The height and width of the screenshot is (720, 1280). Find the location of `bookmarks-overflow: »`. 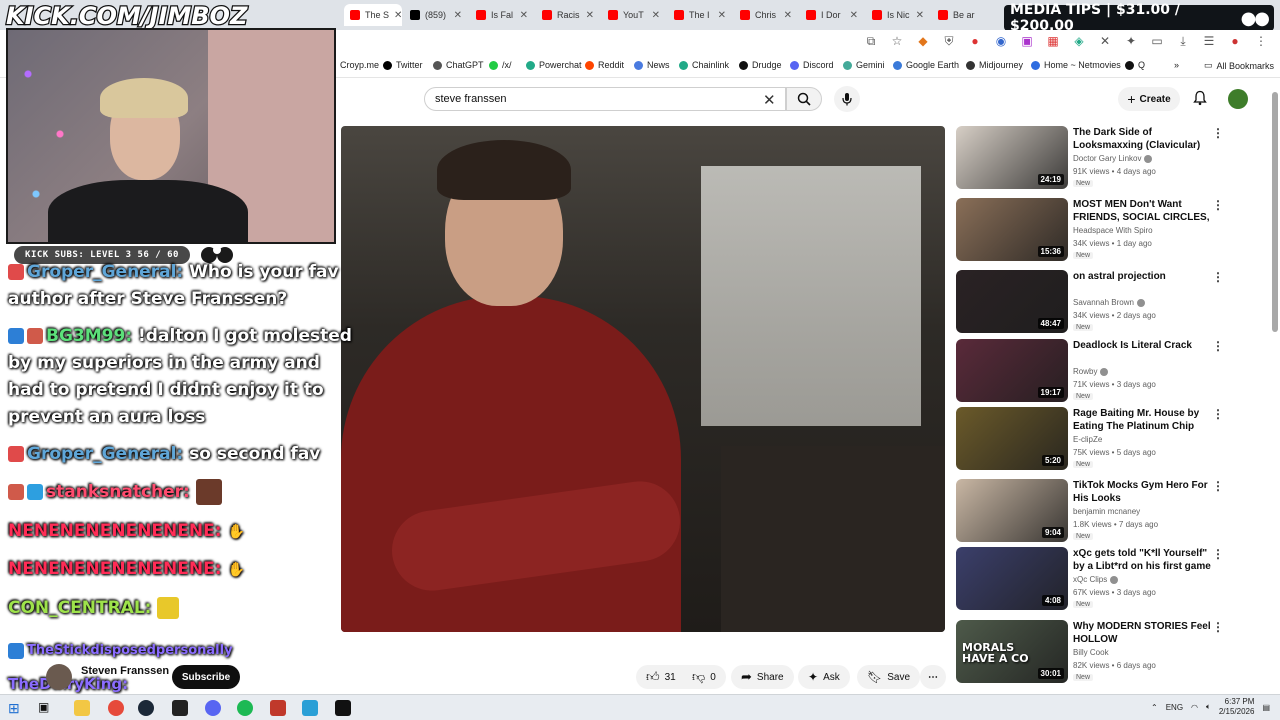

bookmarks-overflow: » is located at coordinates (1176, 65).